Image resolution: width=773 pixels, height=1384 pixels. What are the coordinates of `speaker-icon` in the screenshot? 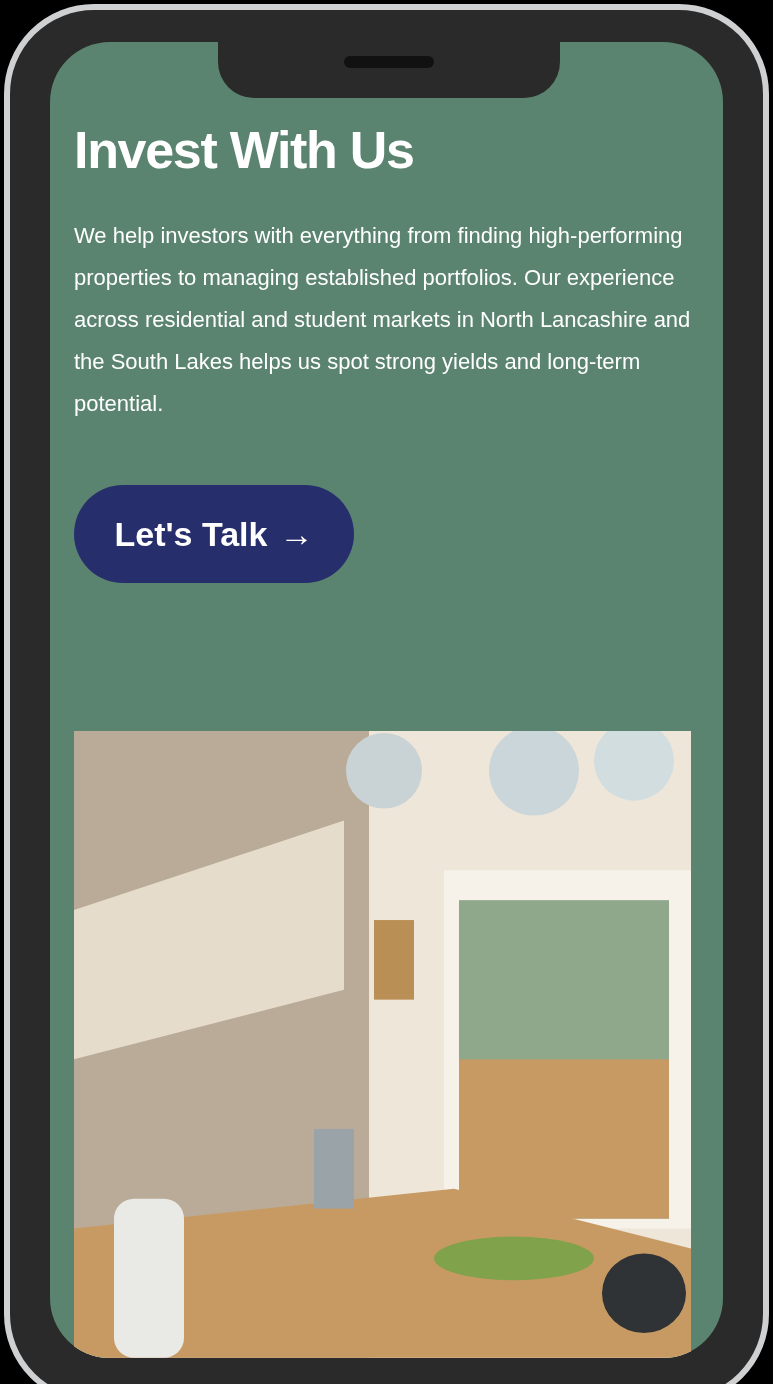 It's located at (389, 62).